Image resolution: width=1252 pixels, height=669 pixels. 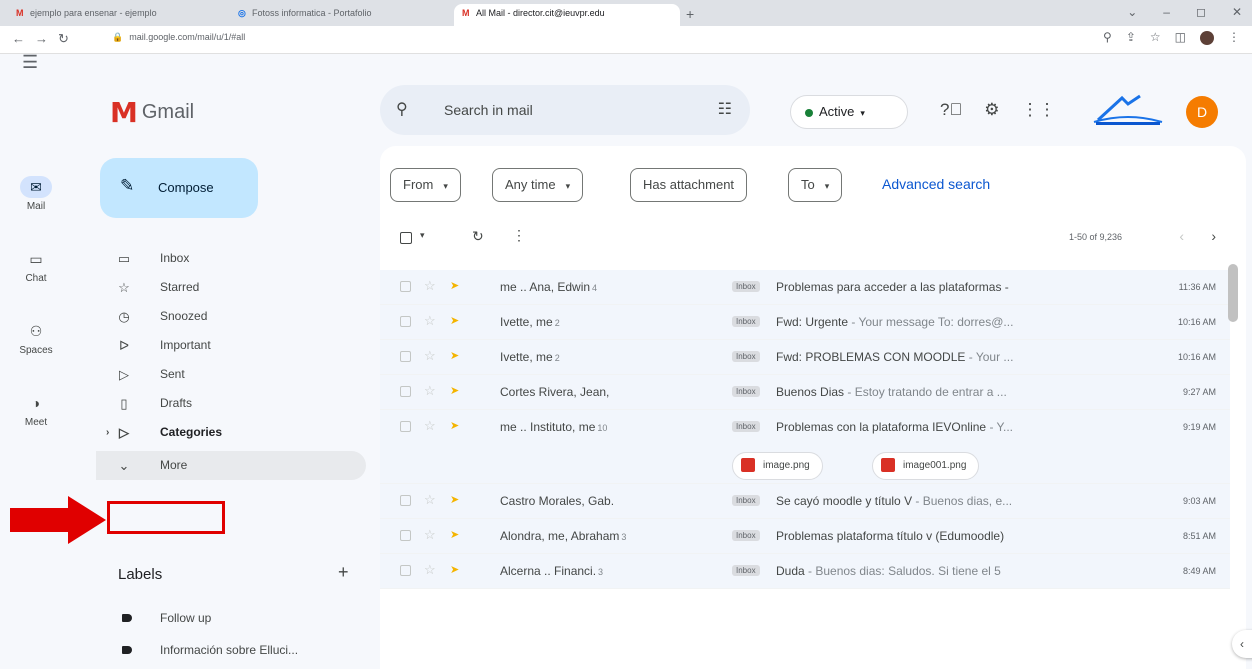 I want to click on minimize-icon: –, so click(x=1166, y=12).